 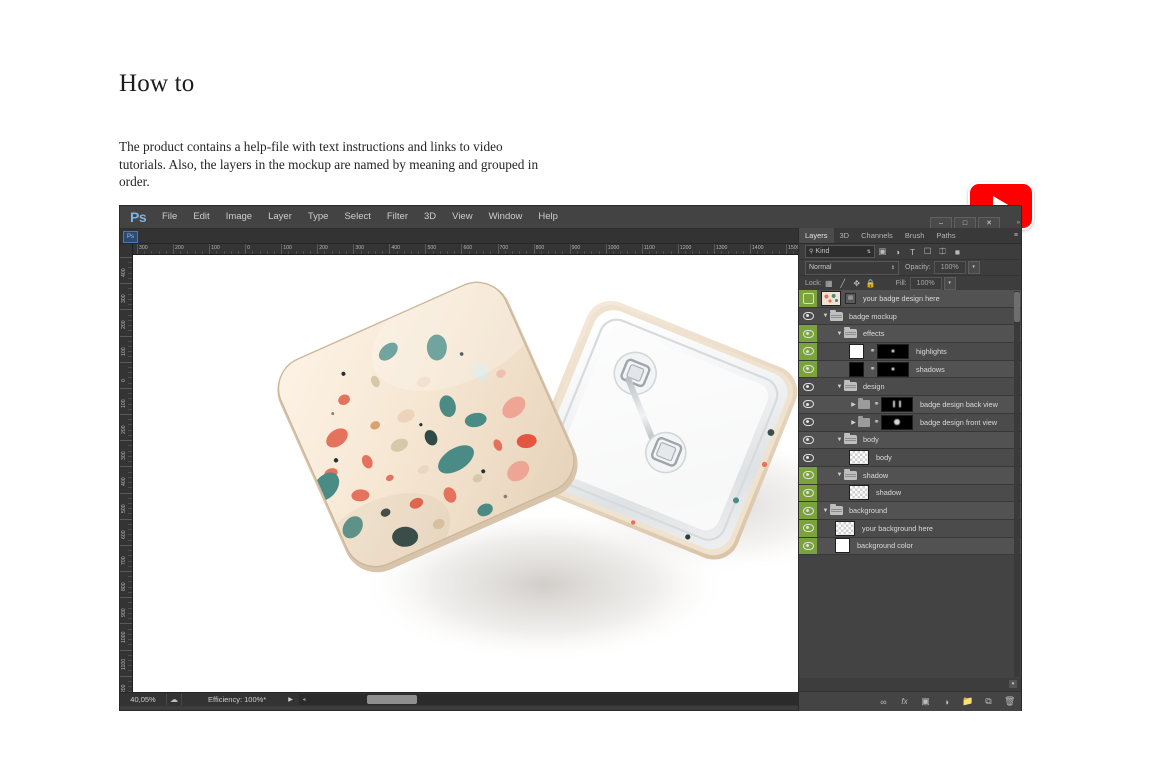 I want to click on lock-transparent-pixels-icon: ▦, so click(x=829, y=283).